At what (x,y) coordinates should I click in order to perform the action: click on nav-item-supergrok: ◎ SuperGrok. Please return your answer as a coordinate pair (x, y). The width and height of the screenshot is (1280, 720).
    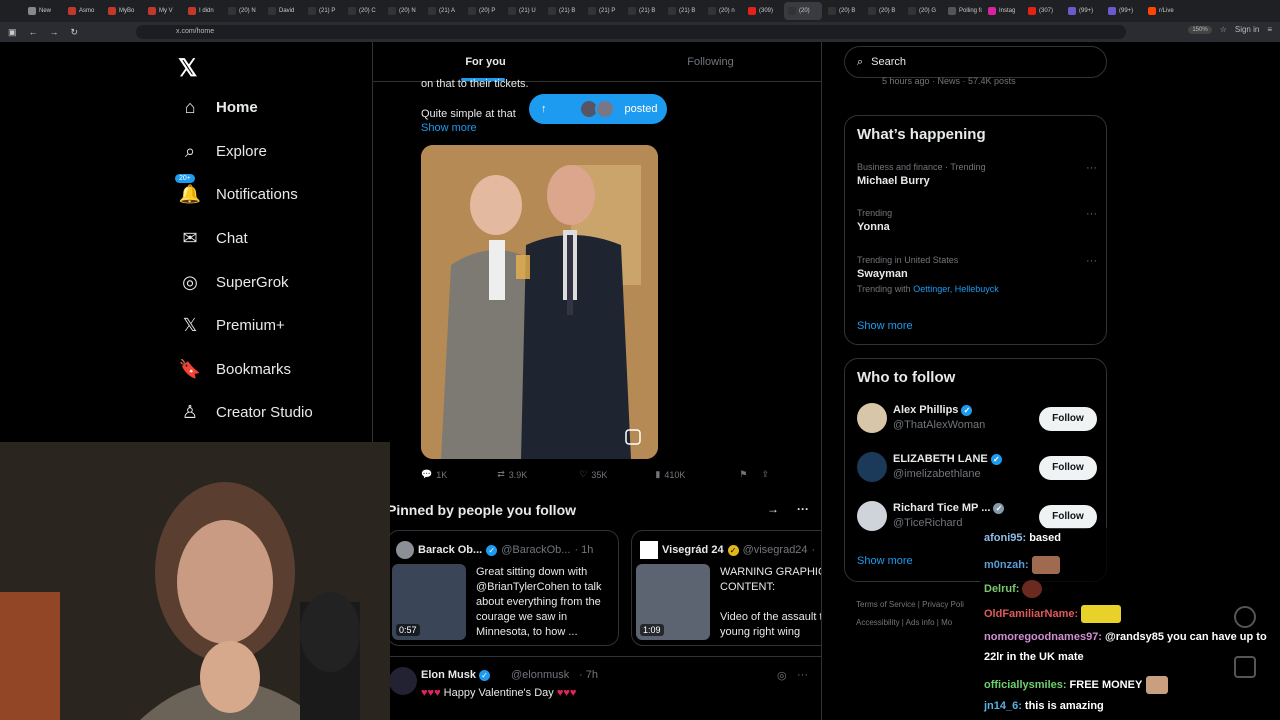
    Looking at the image, I should click on (234, 282).